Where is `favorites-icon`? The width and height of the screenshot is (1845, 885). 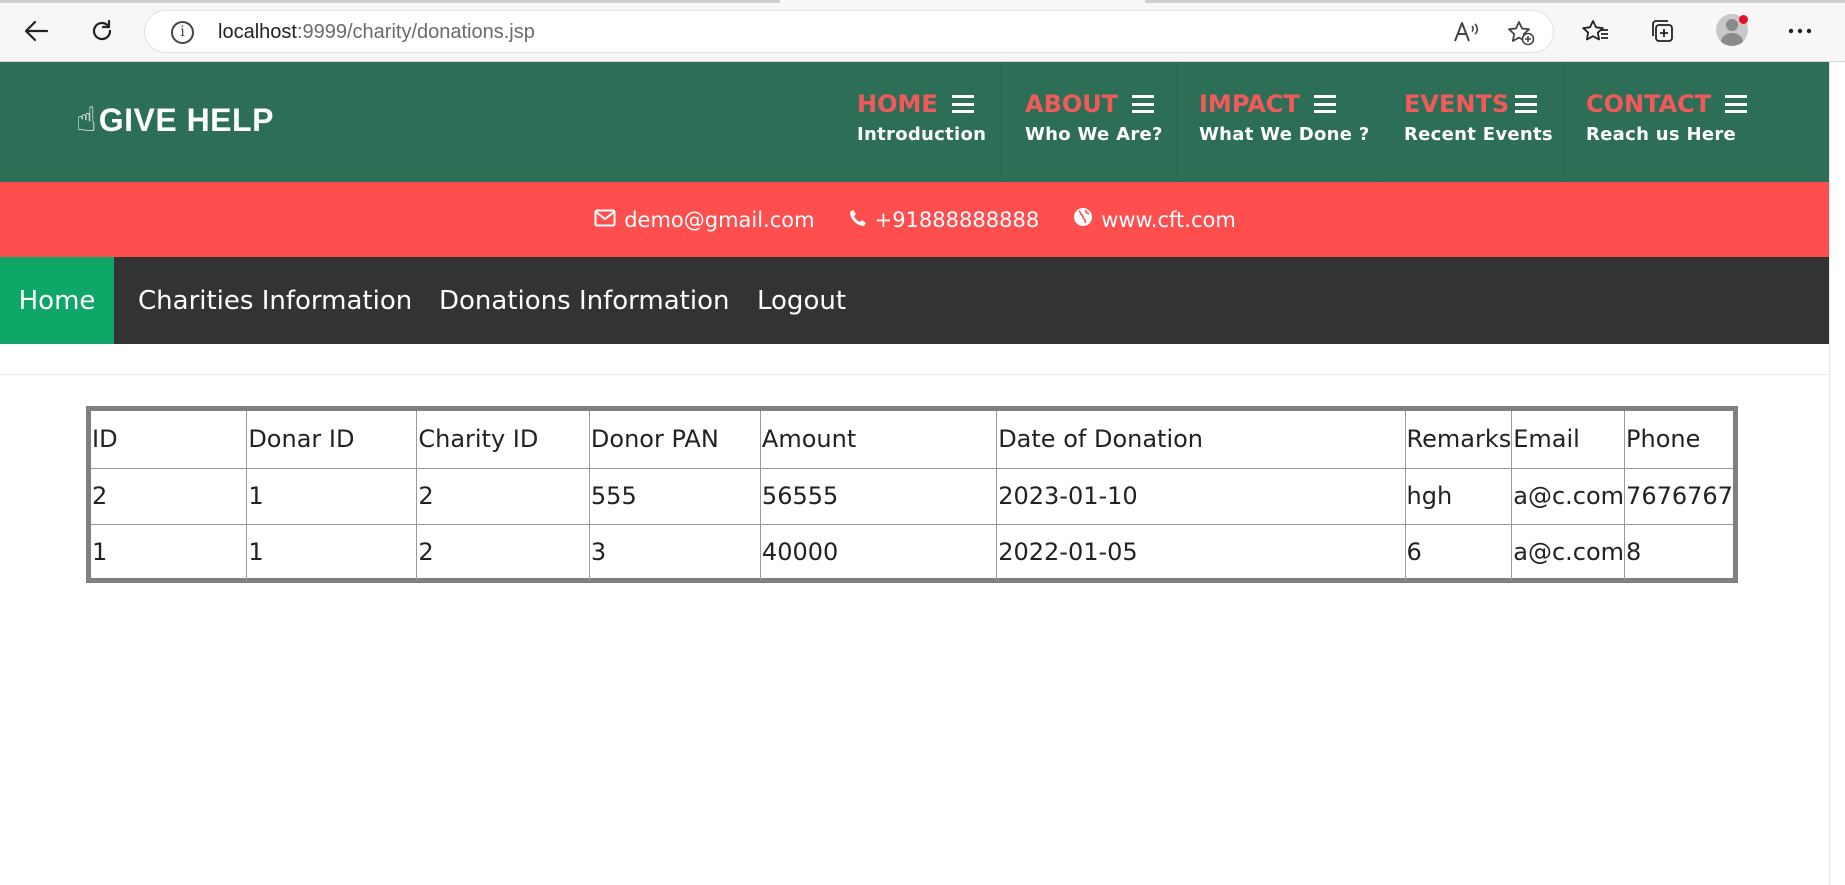 favorites-icon is located at coordinates (1595, 30).